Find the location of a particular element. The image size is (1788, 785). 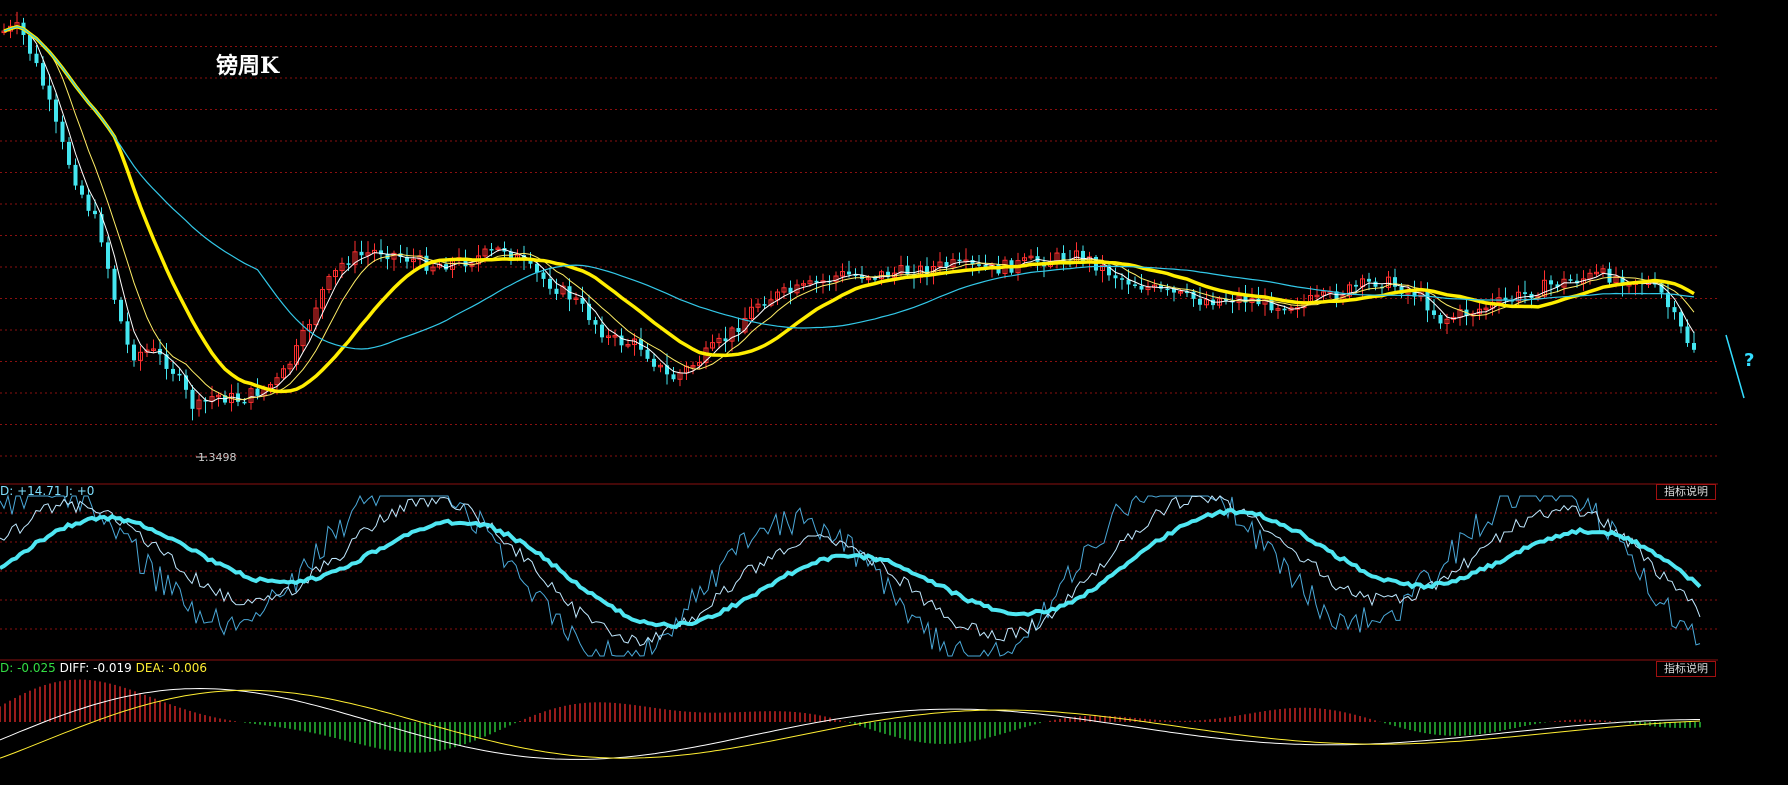

kdj-d-line is located at coordinates (851, 569).